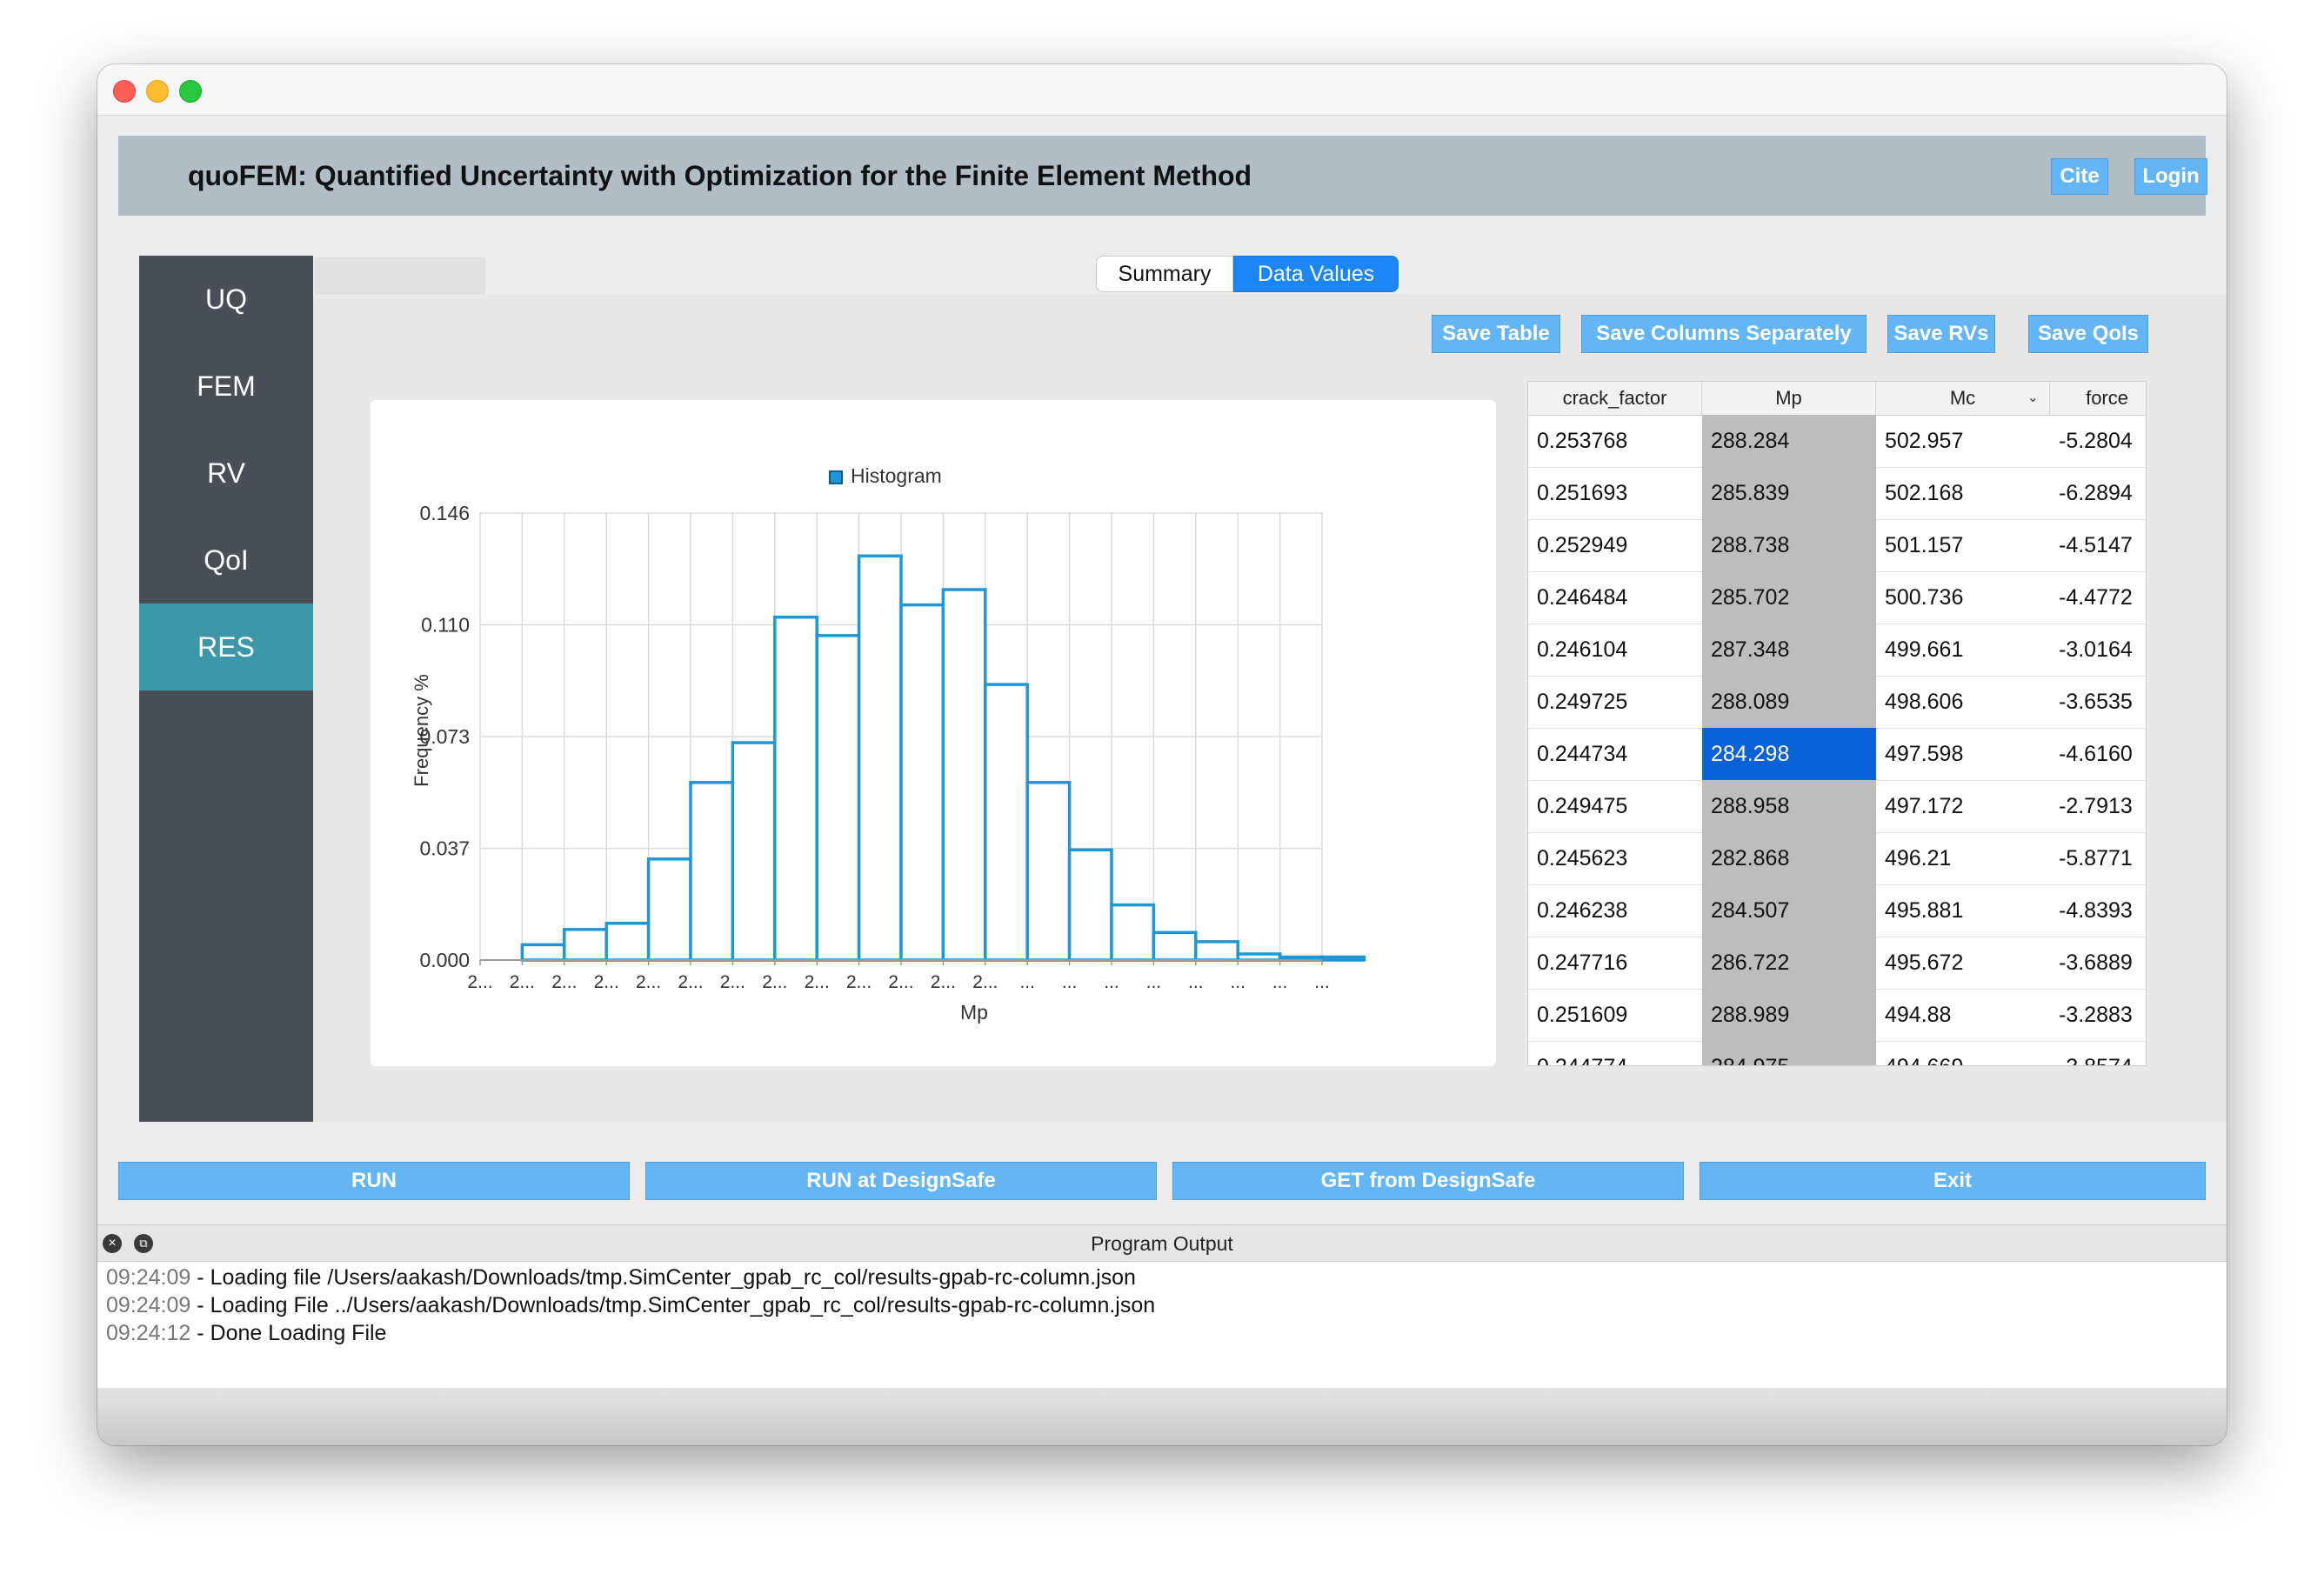 This screenshot has height=1574, width=2324. Describe the element at coordinates (2098, 1015) in the screenshot. I see `table-cell: -3.2883` at that location.